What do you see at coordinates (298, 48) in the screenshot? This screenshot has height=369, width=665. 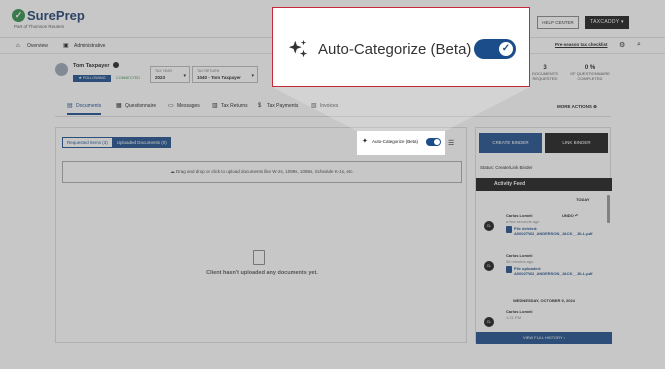 I see `sparkle-icon` at bounding box center [298, 48].